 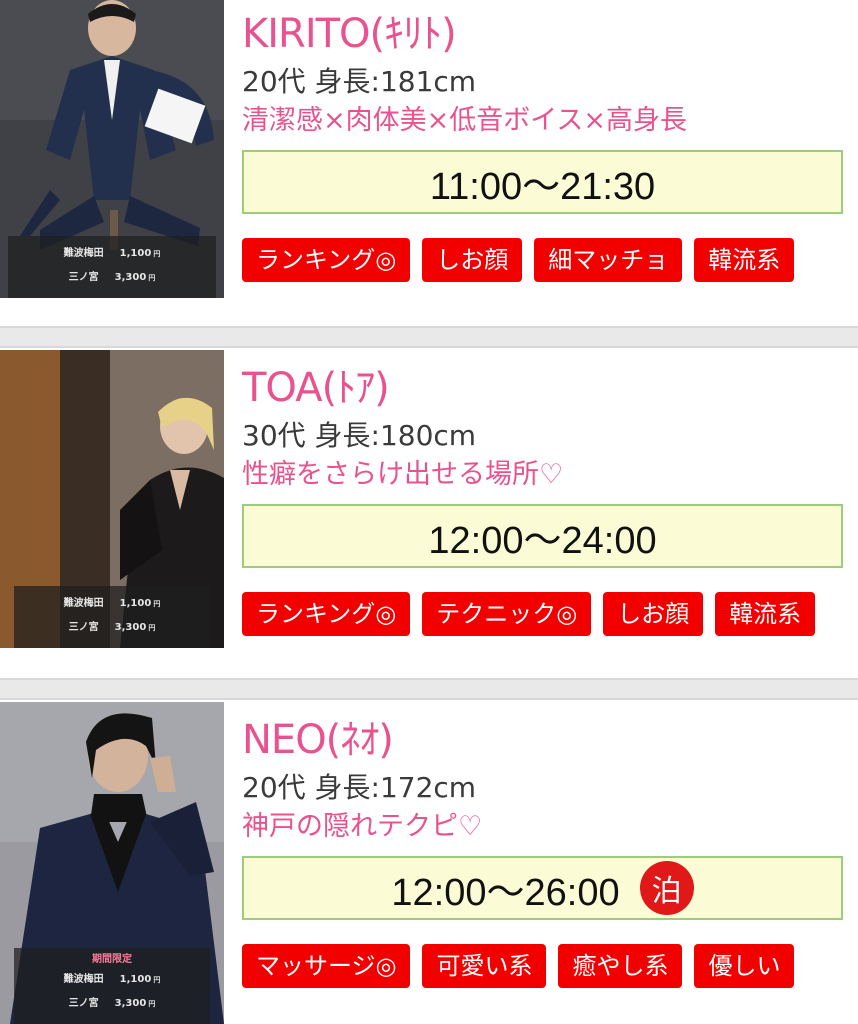 What do you see at coordinates (484, 966) in the screenshot?
I see `tag: 可愛い系` at bounding box center [484, 966].